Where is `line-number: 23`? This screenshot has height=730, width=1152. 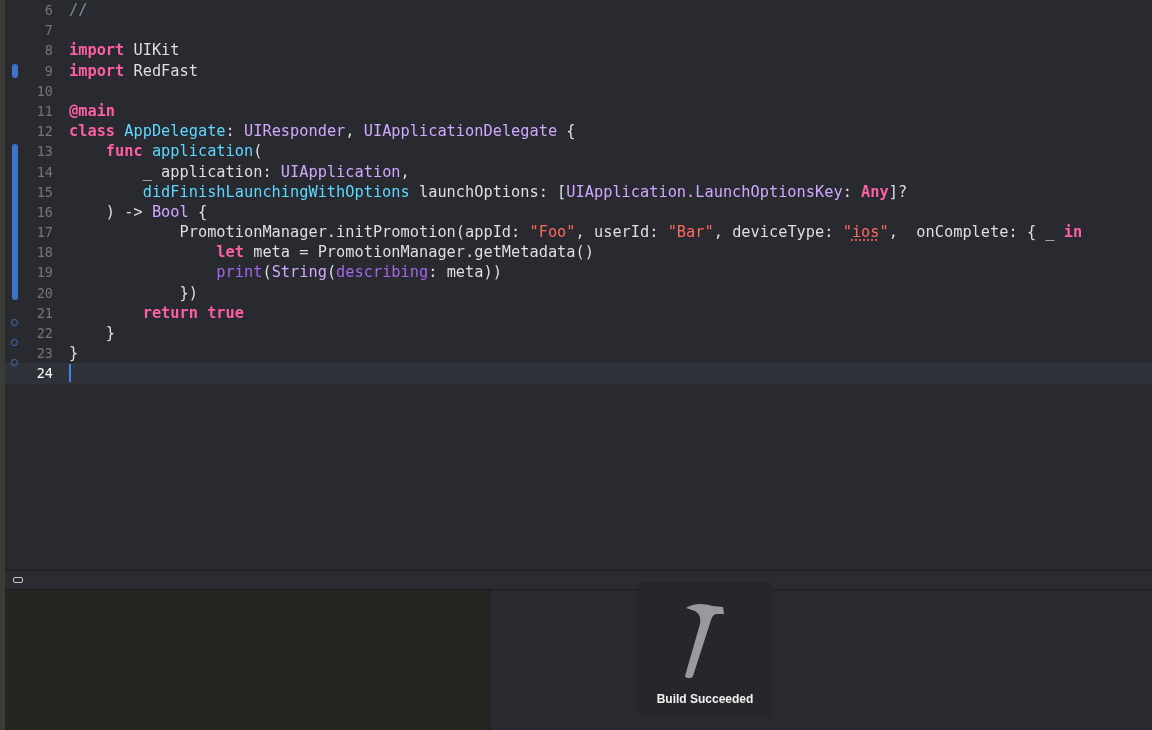 line-number: 23 is located at coordinates (44, 354).